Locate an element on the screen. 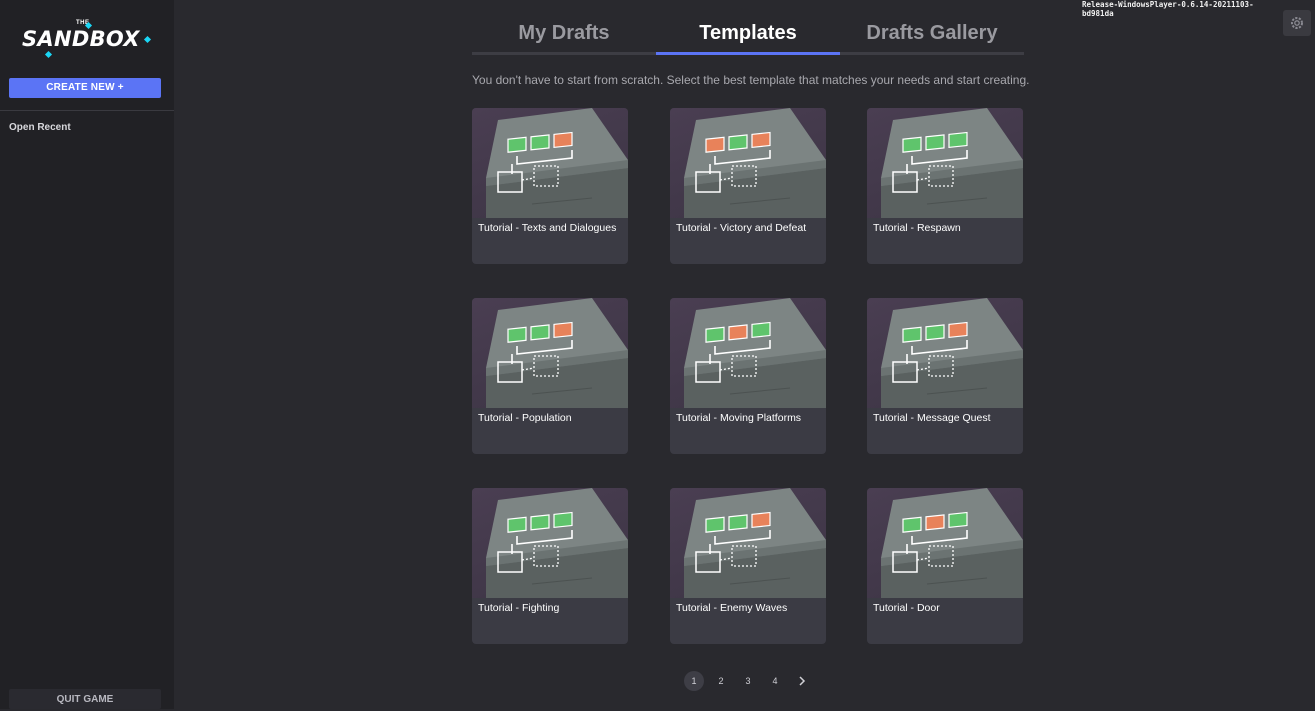 The image size is (1315, 711). template-title: Tutorial - Respawn is located at coordinates (917, 228).